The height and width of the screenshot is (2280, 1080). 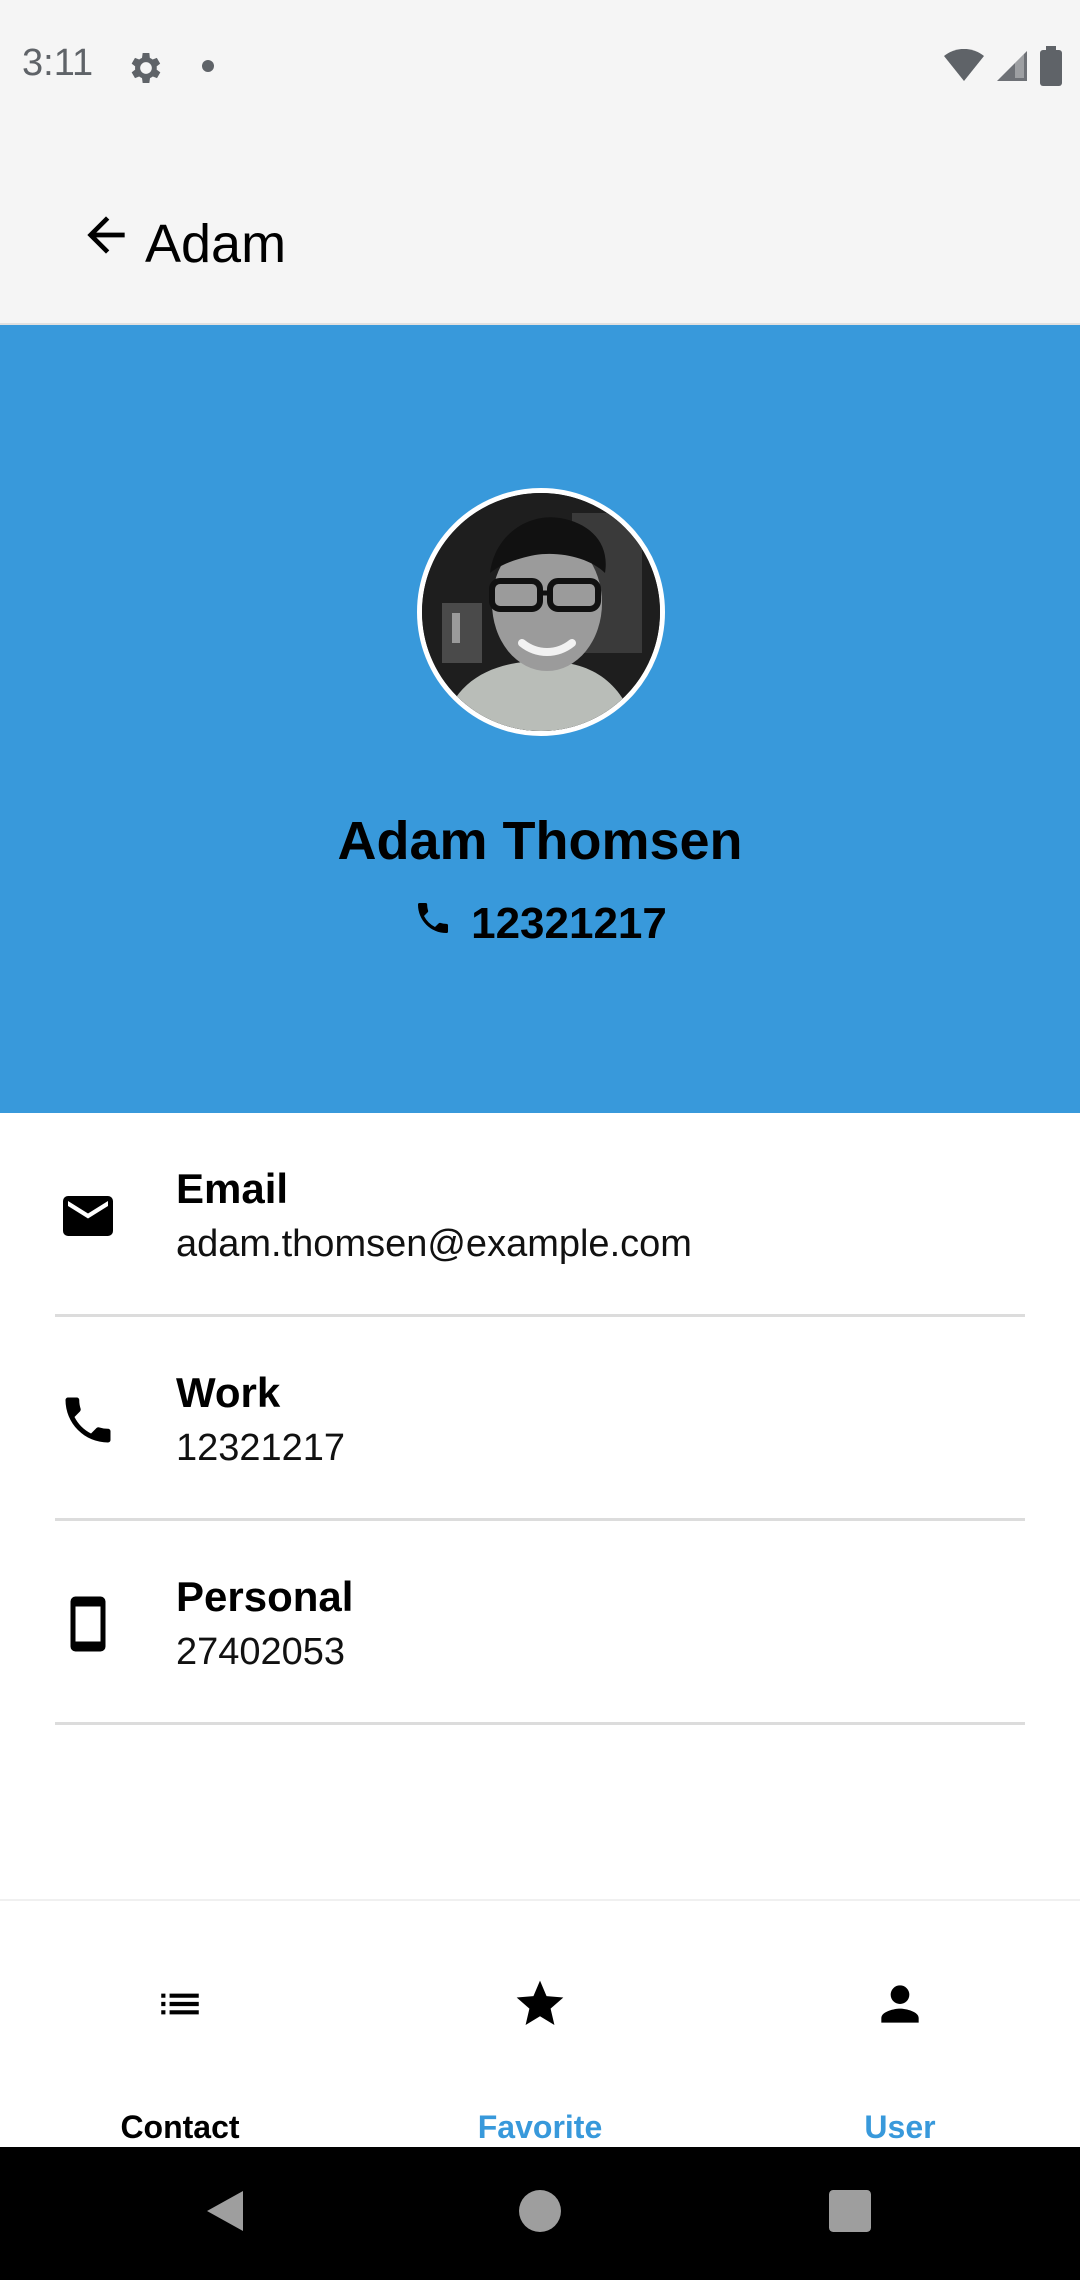 What do you see at coordinates (540, 1723) in the screenshot?
I see `divider` at bounding box center [540, 1723].